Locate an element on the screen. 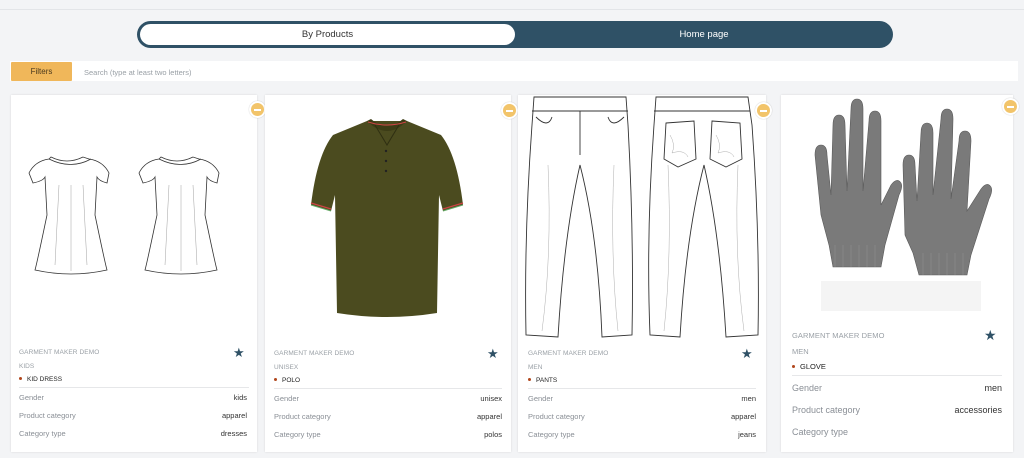  category-type-value: polos is located at coordinates (493, 434).